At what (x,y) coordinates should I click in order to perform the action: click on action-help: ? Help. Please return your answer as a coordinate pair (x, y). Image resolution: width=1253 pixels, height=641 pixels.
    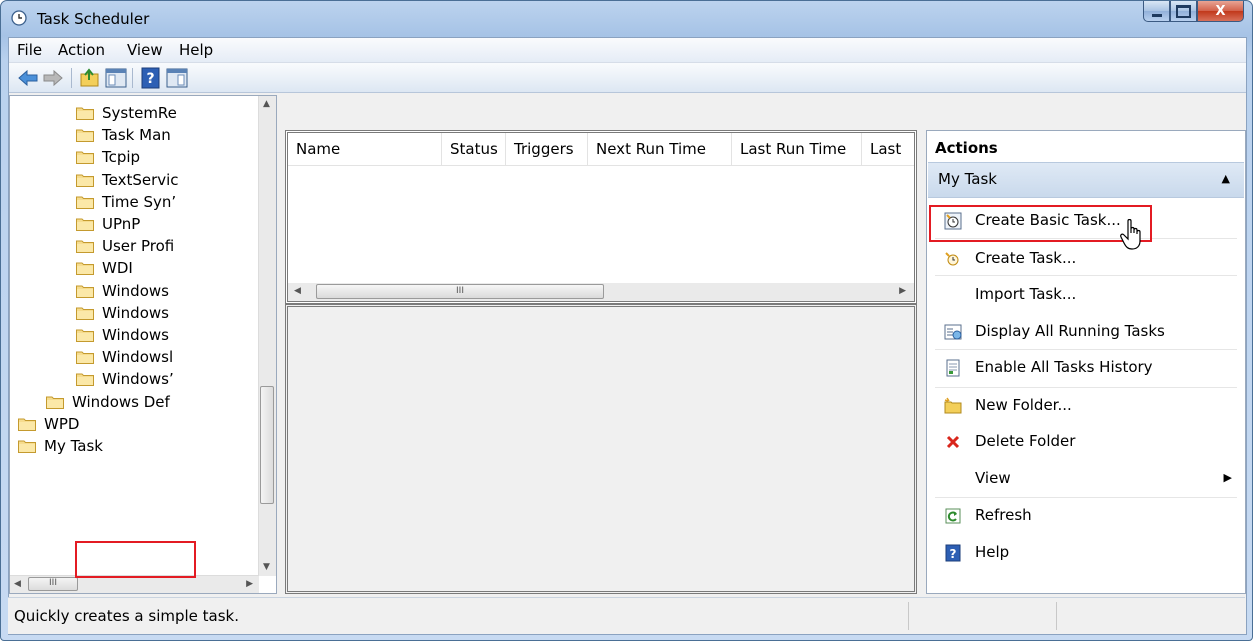
    Looking at the image, I should click on (1086, 553).